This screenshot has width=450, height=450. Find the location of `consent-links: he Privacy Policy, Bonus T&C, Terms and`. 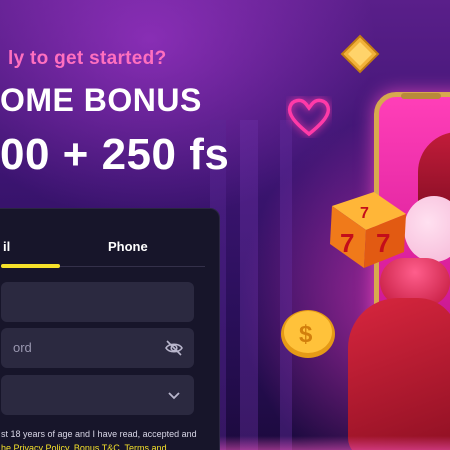

consent-links: he Privacy Policy, Bonus T&C, Terms and is located at coordinates (106, 445).